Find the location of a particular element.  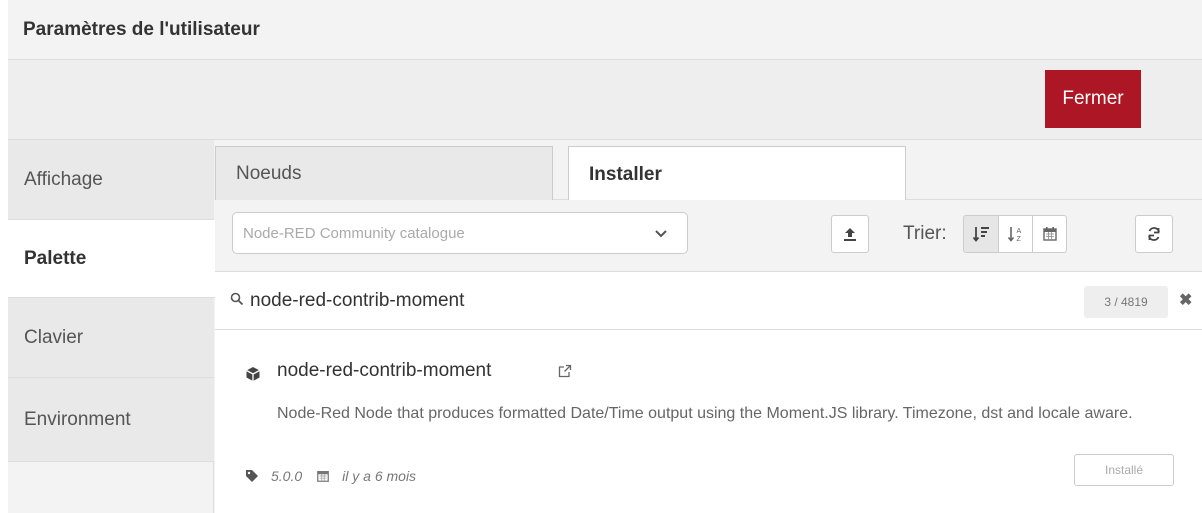

sidebar-item-label: Affichage is located at coordinates (63, 179).